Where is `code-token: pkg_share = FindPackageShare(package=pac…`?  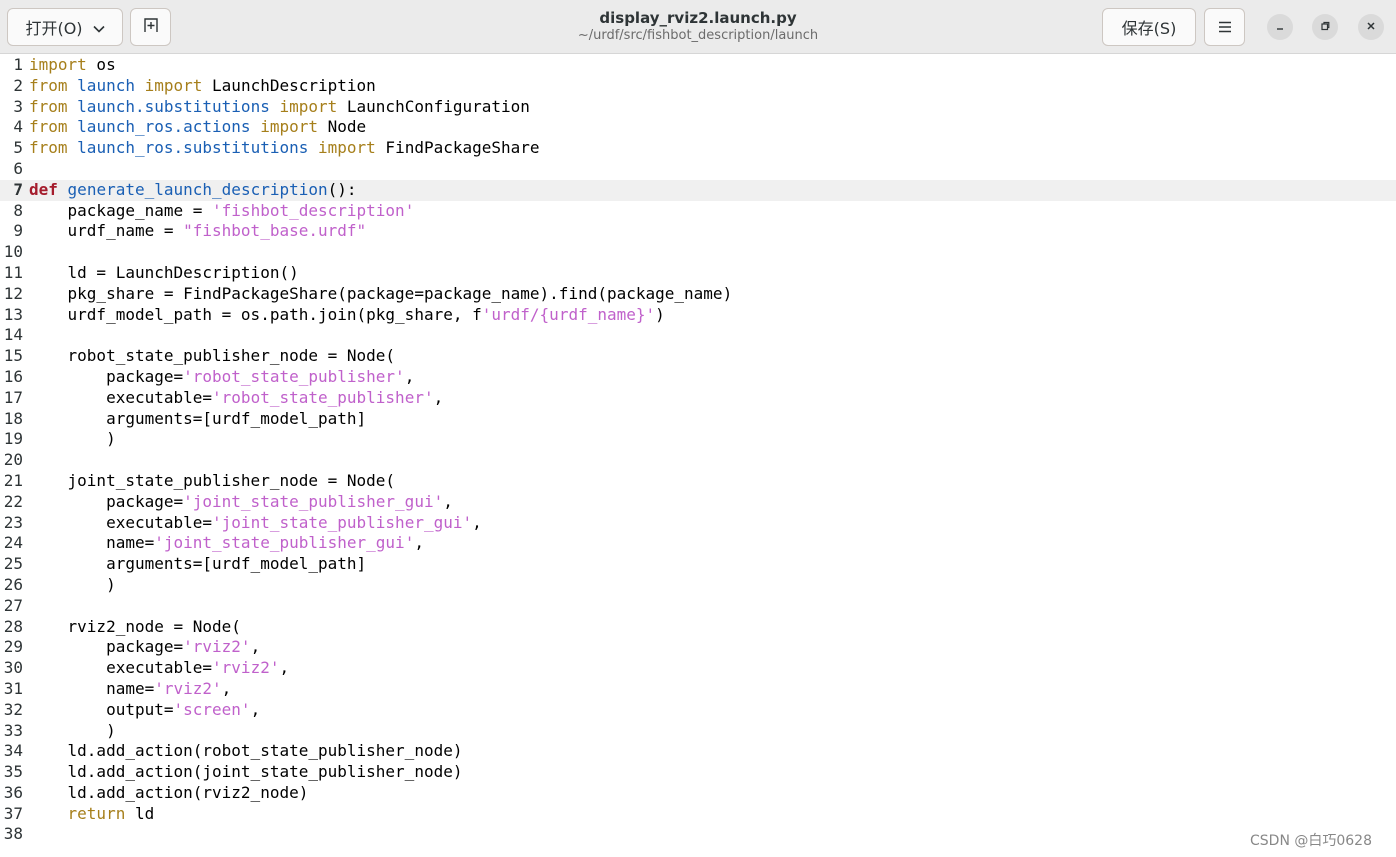 code-token: pkg_share = FindPackageShare(package=pac… is located at coordinates (381, 293).